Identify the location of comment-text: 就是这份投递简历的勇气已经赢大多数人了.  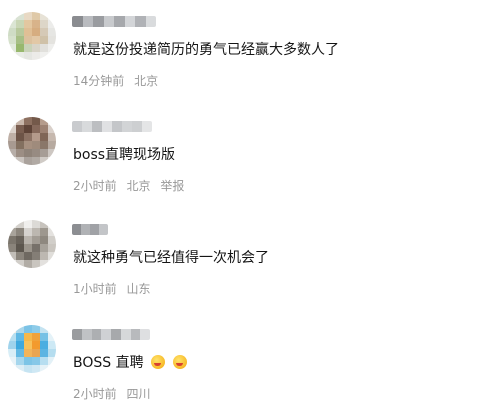
(206, 50).